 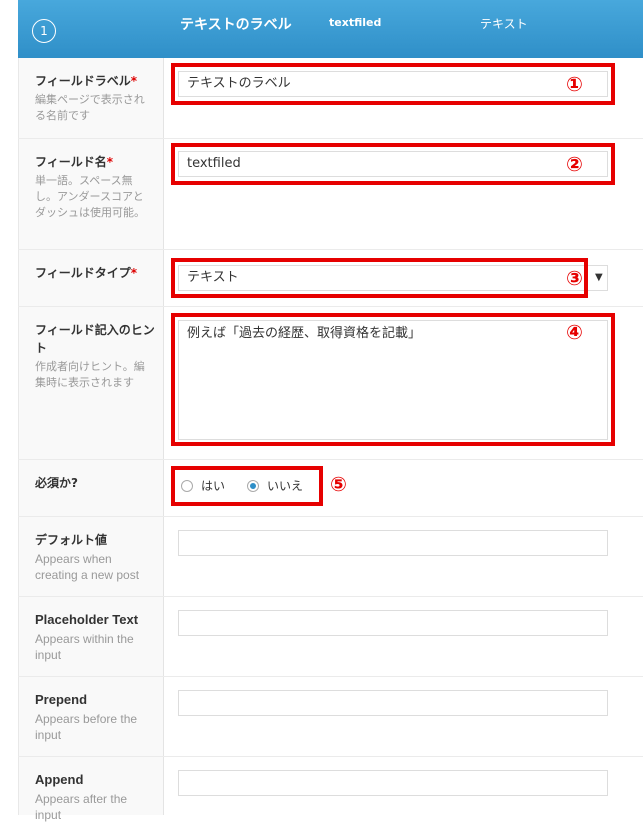 I want to click on field-label-title: フィールドラベル*, so click(x=95, y=81).